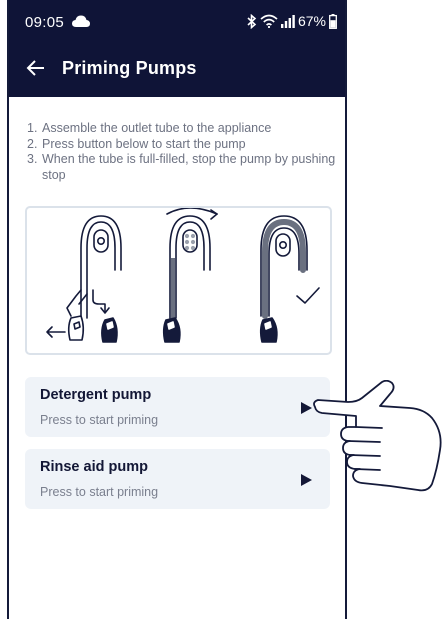  Describe the element at coordinates (99, 492) in the screenshot. I see `rinse-aid-pump-subtitle: Press to start priming` at that location.